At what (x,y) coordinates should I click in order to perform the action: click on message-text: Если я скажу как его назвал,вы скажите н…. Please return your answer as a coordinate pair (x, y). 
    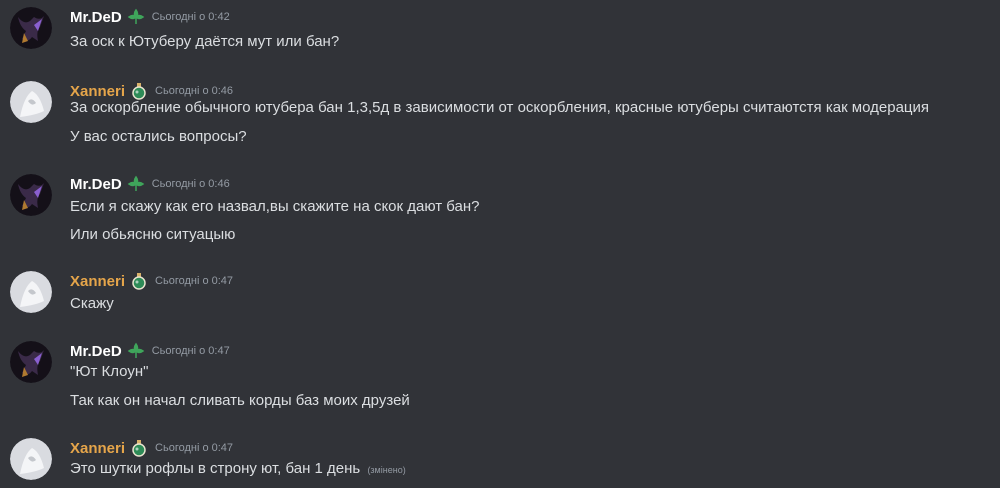
    Looking at the image, I should click on (275, 206).